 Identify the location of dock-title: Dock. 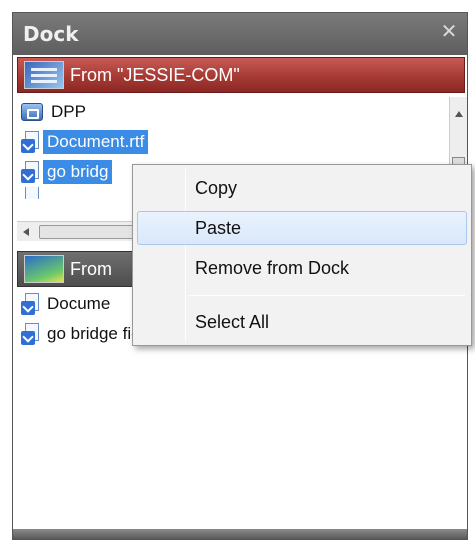
(51, 34).